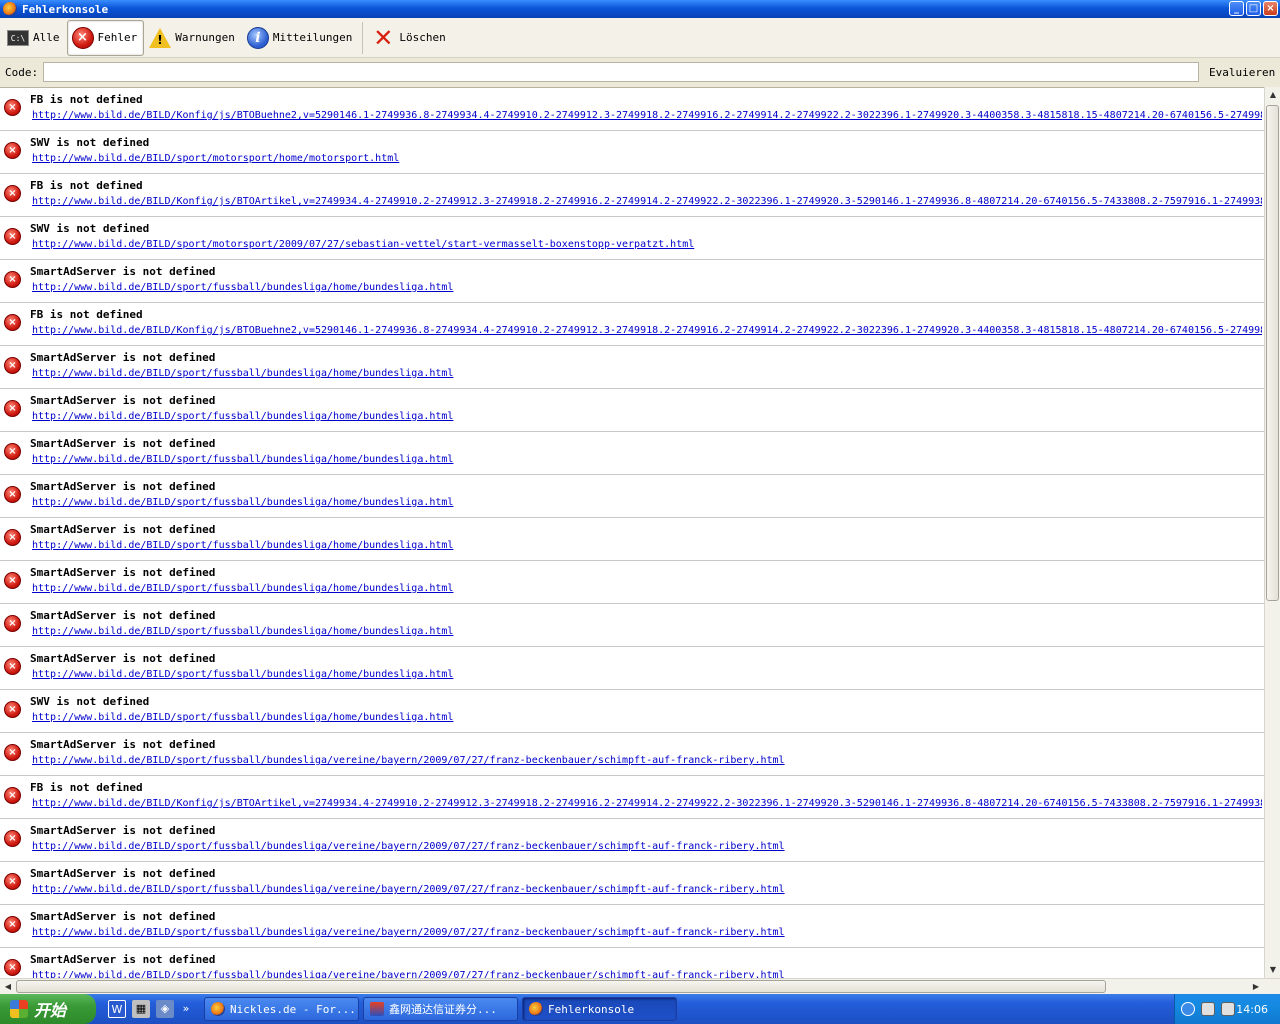 The height and width of the screenshot is (1024, 1280). What do you see at coordinates (363, 37) in the screenshot?
I see `toolbar-separator` at bounding box center [363, 37].